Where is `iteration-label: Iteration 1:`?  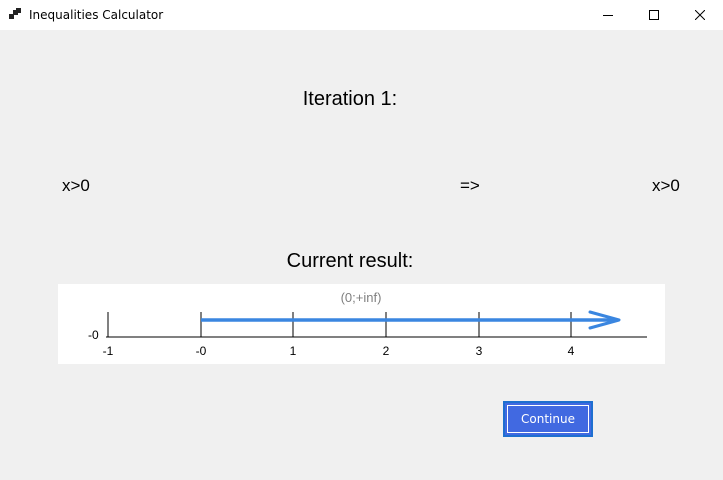 iteration-label: Iteration 1: is located at coordinates (350, 99).